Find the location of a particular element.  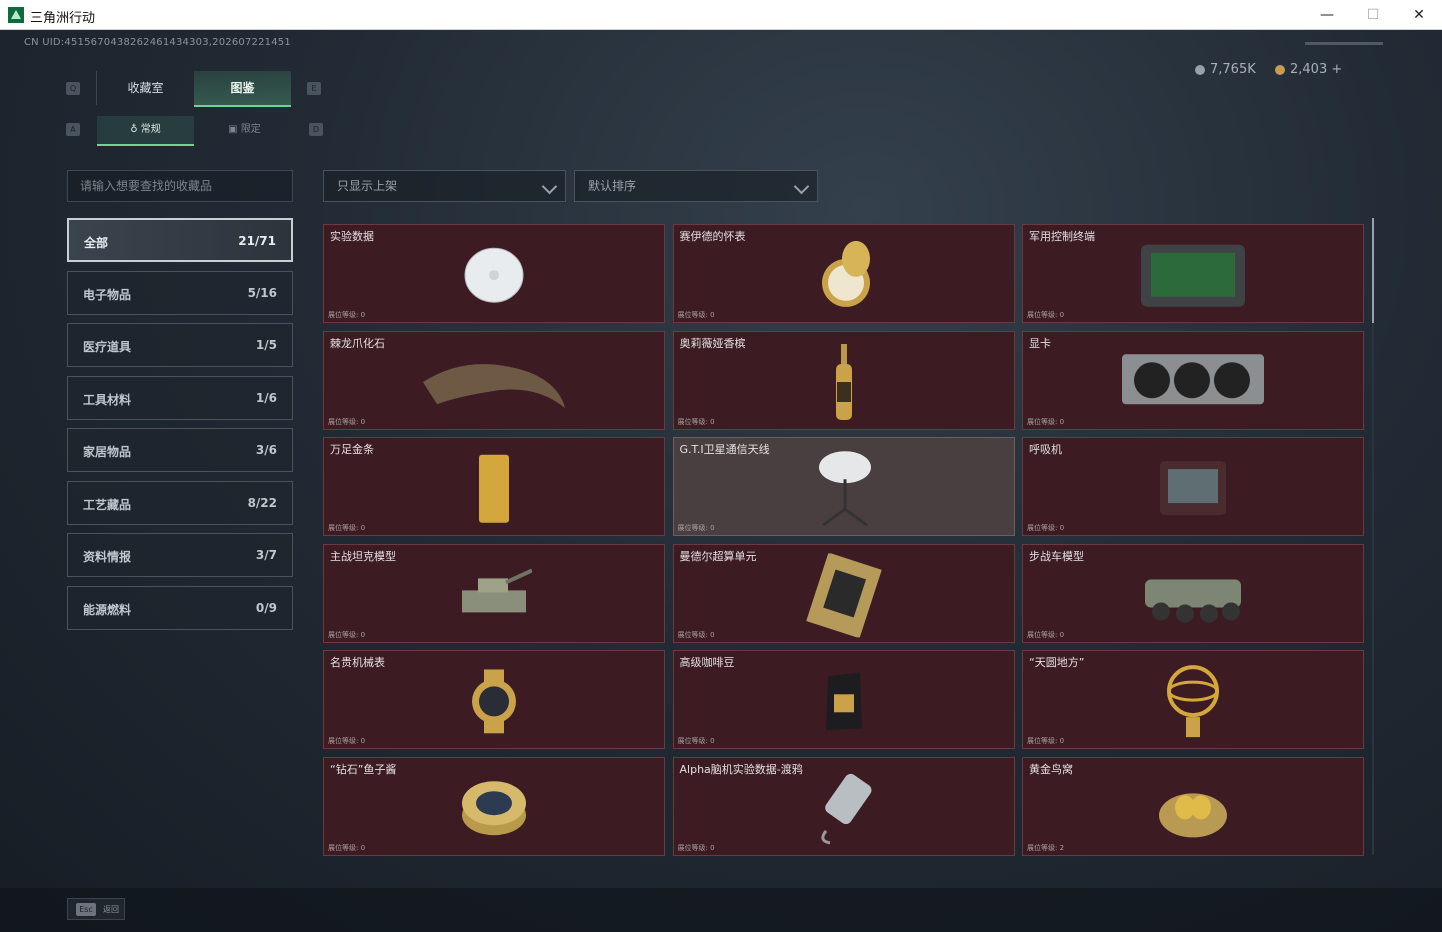

item-name: 高级咖啡豆 is located at coordinates (707, 662).